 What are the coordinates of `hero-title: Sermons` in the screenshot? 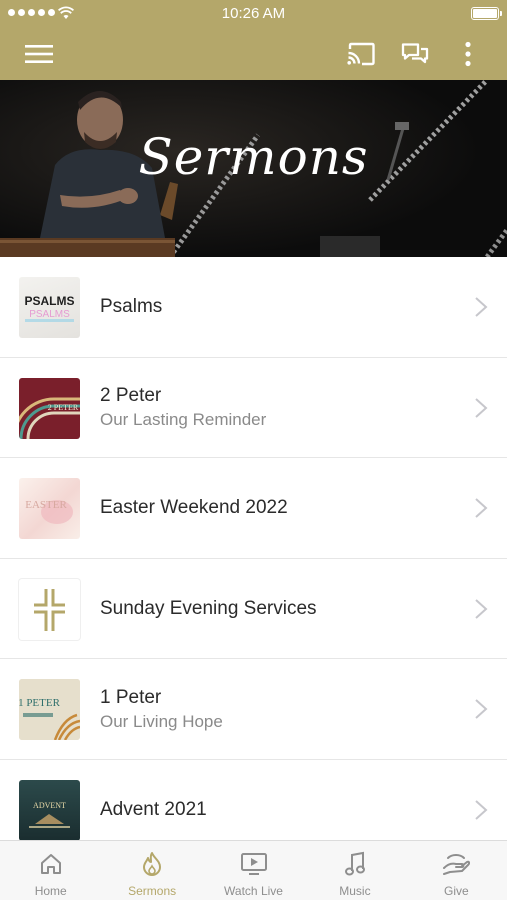 It's located at (253, 157).